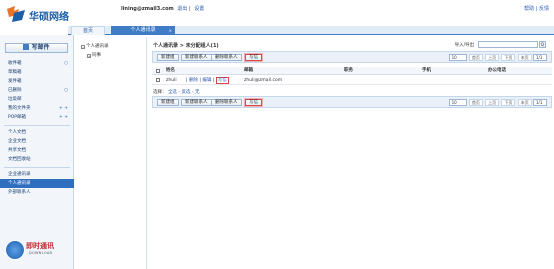 The width and height of the screenshot is (554, 269). I want to click on top-links: 帮助 | 反馈, so click(536, 8).